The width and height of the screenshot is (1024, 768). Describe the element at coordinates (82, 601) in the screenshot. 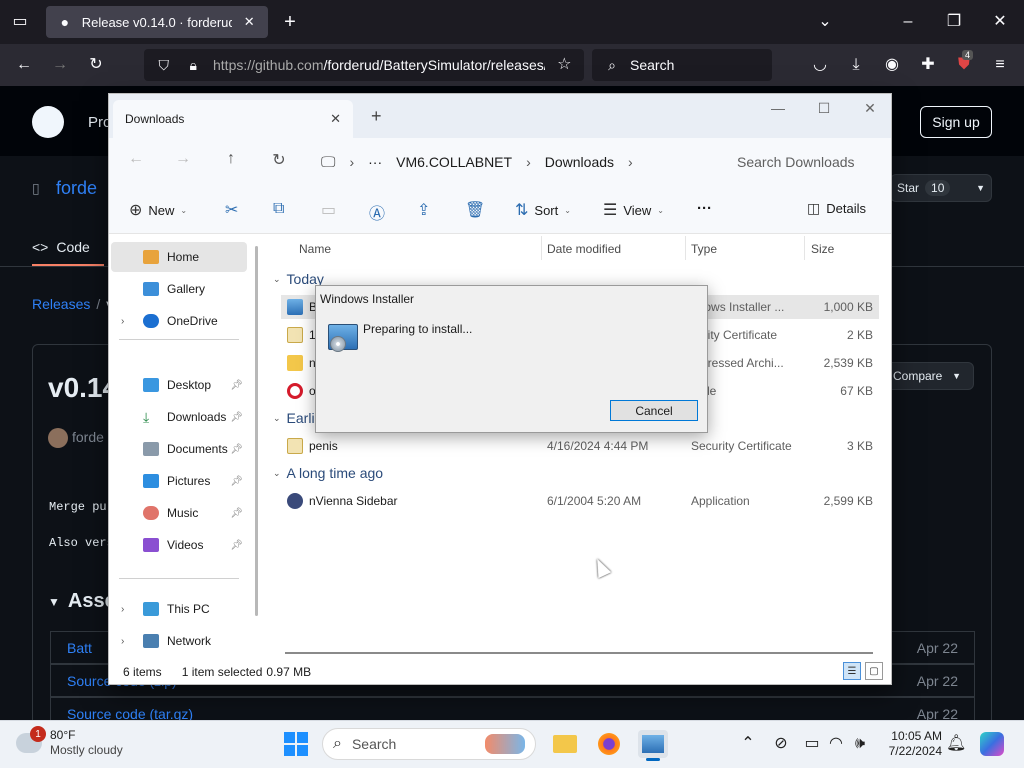

I see `assets-heading: ▼ Asse` at that location.